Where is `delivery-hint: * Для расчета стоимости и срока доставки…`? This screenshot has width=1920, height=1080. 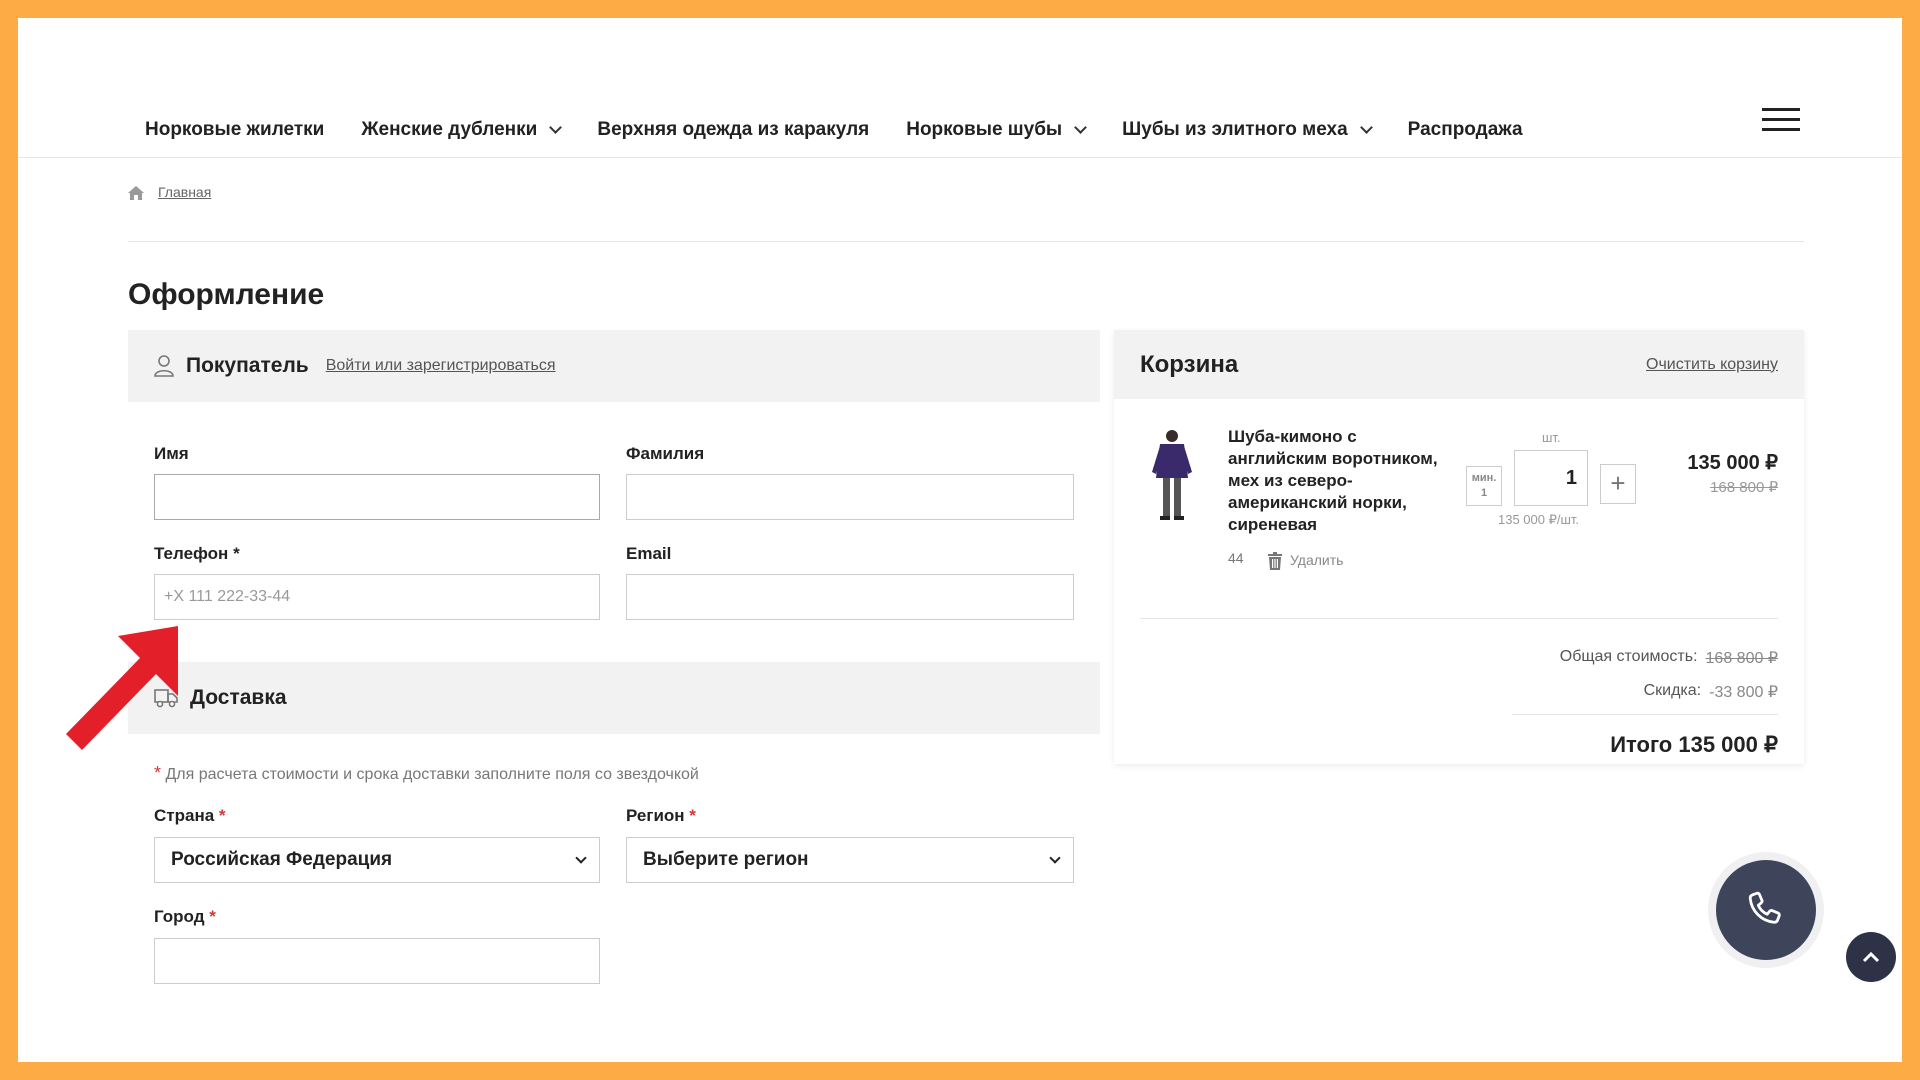
delivery-hint: * Для расчета стоимости и срока доставки… is located at coordinates (426, 773).